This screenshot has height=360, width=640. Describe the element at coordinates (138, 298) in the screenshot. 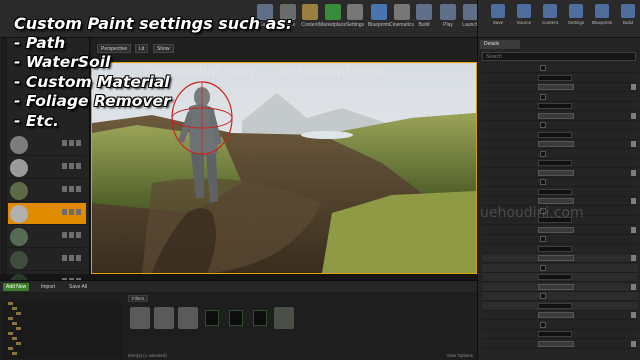

I see `filters-button: Filters` at that location.